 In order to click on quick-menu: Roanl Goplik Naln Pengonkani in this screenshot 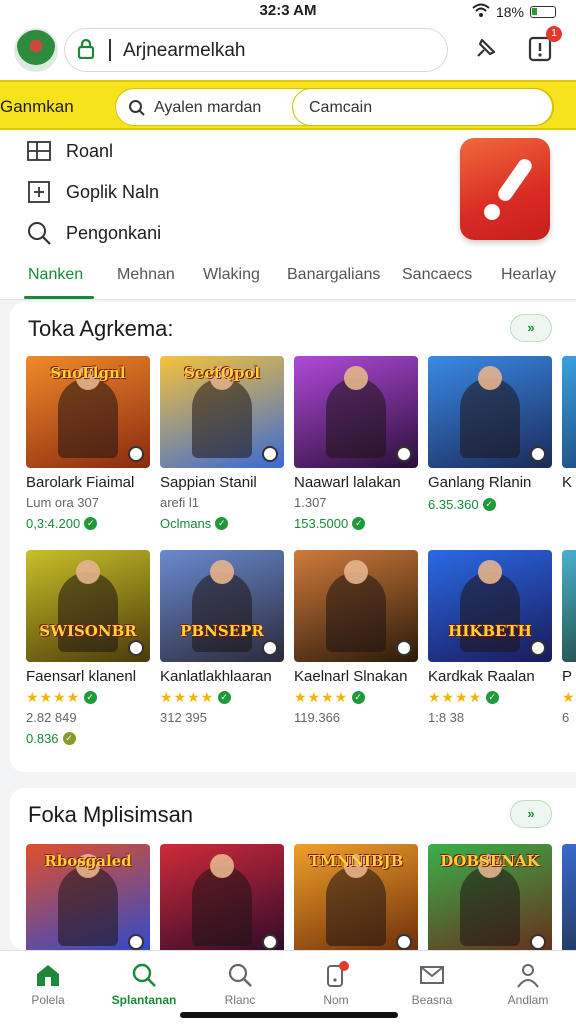, I will do `click(288, 192)`.